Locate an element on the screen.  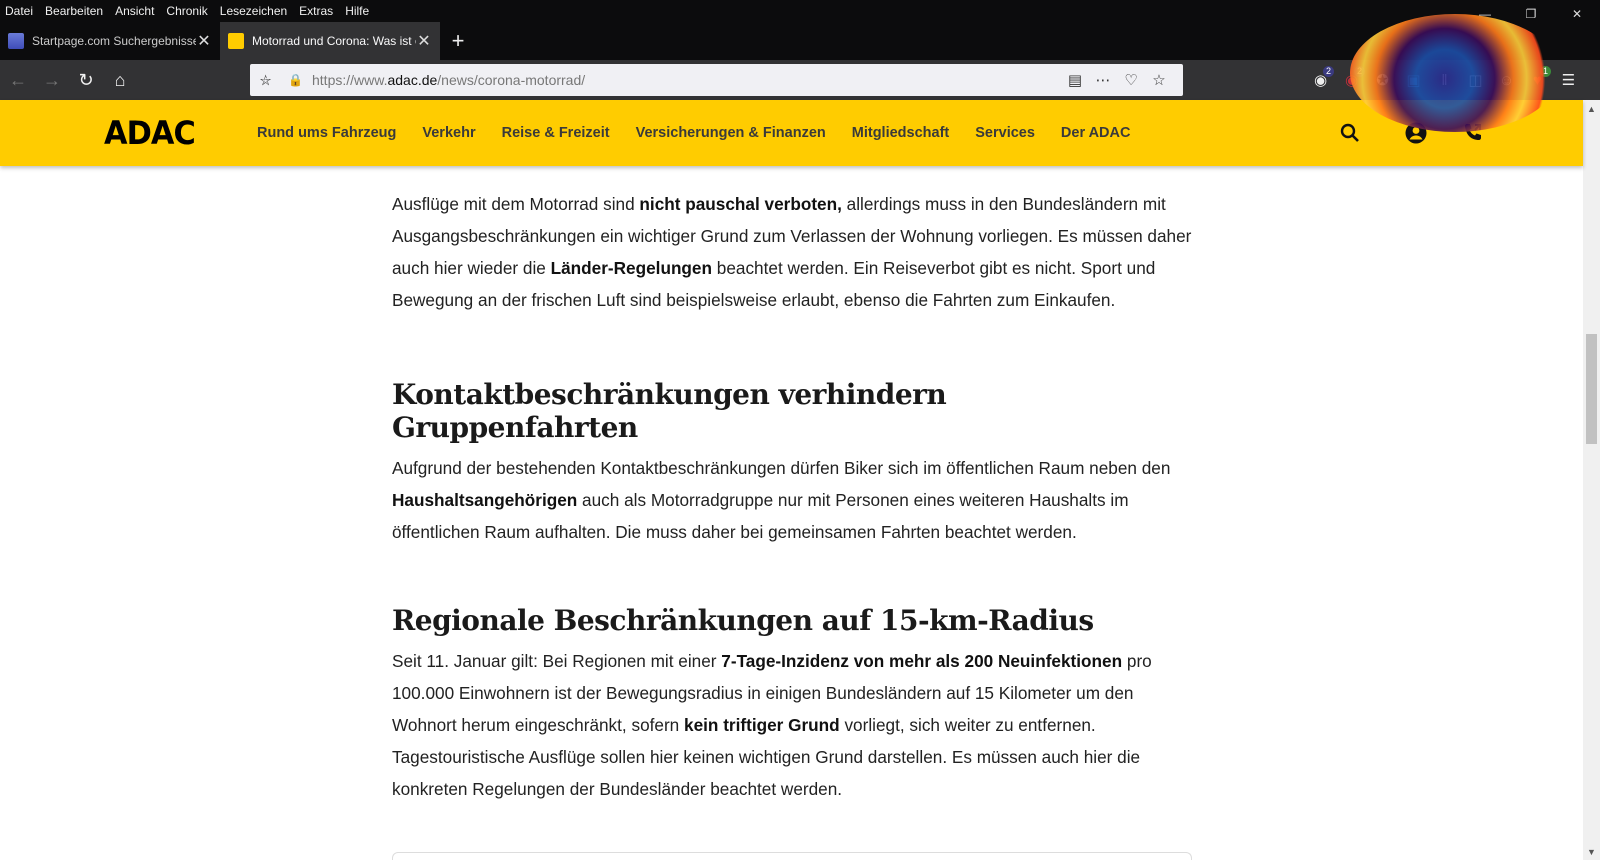
page-actions-icon: ⋯ is located at coordinates (1103, 80).